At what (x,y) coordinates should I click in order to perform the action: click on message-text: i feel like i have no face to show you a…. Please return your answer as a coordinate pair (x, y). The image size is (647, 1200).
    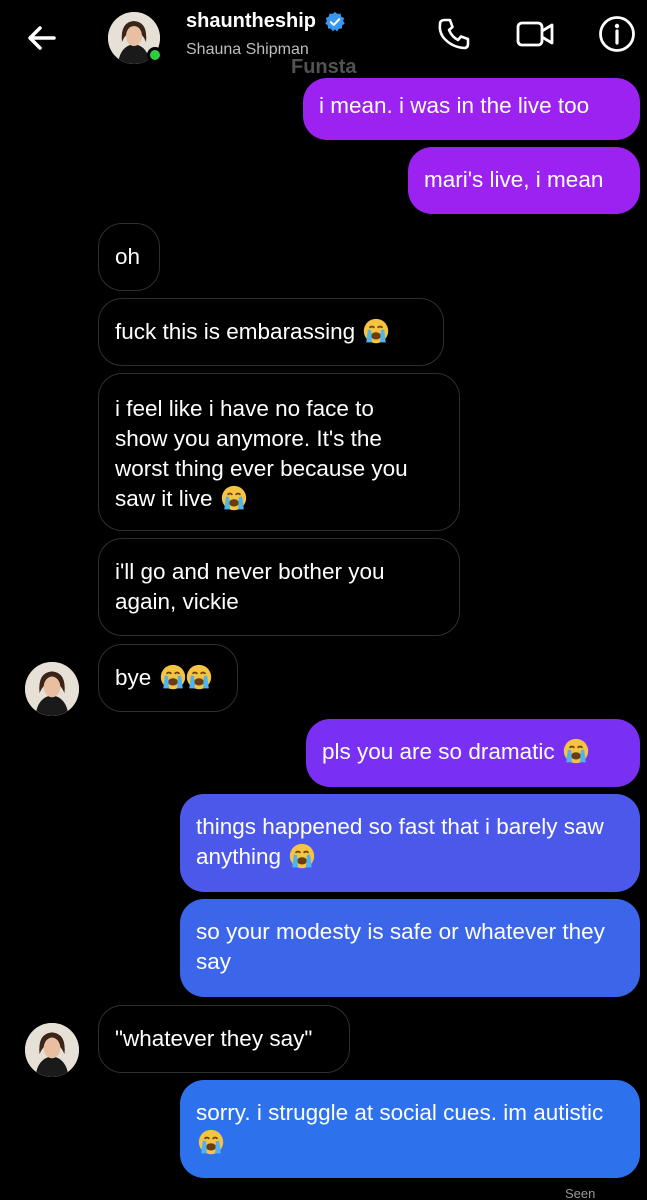
    Looking at the image, I should click on (261, 453).